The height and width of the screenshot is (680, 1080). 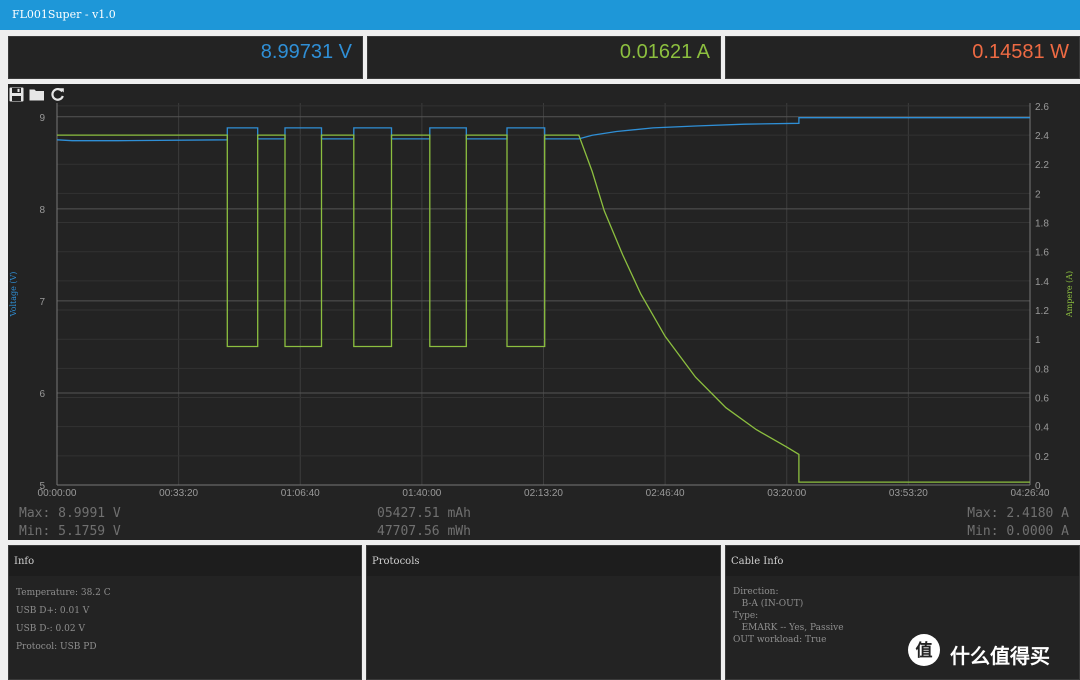 What do you see at coordinates (58, 95) in the screenshot?
I see `refresh-icon` at bounding box center [58, 95].